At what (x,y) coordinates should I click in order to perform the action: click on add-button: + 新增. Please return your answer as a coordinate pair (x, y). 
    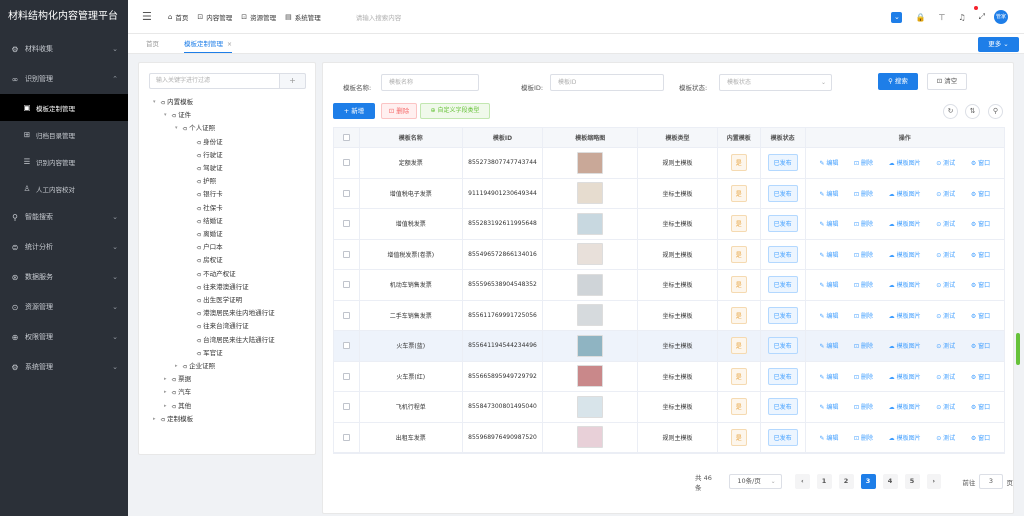
    Looking at the image, I should click on (354, 111).